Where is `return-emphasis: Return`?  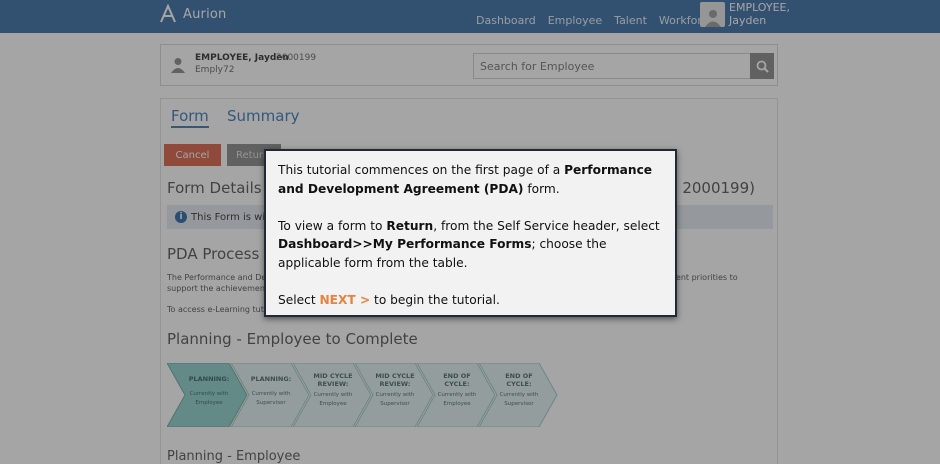 return-emphasis: Return is located at coordinates (410, 225).